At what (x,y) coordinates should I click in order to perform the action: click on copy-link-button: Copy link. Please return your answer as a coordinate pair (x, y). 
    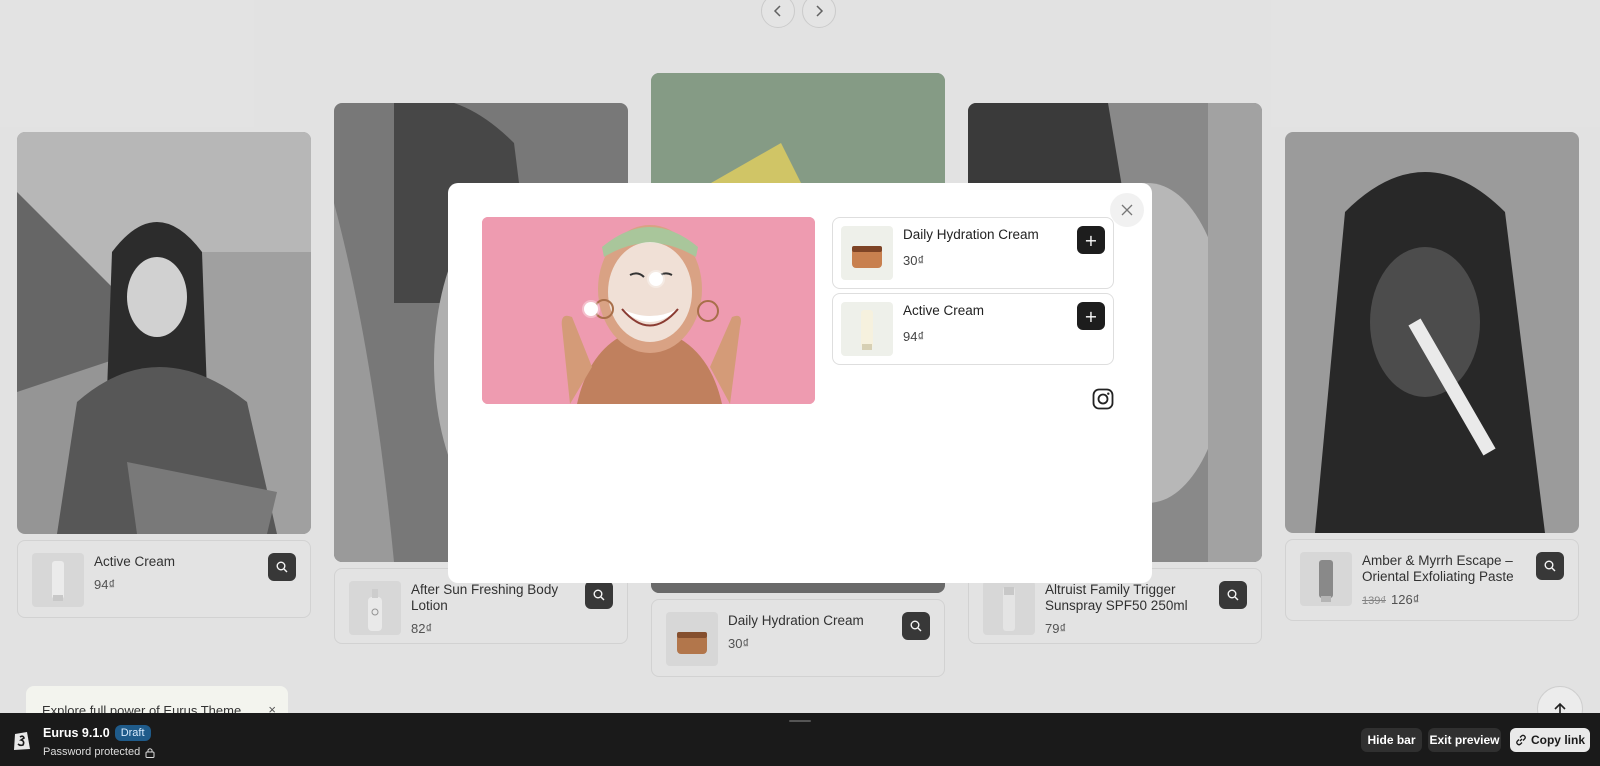
    Looking at the image, I should click on (1550, 740).